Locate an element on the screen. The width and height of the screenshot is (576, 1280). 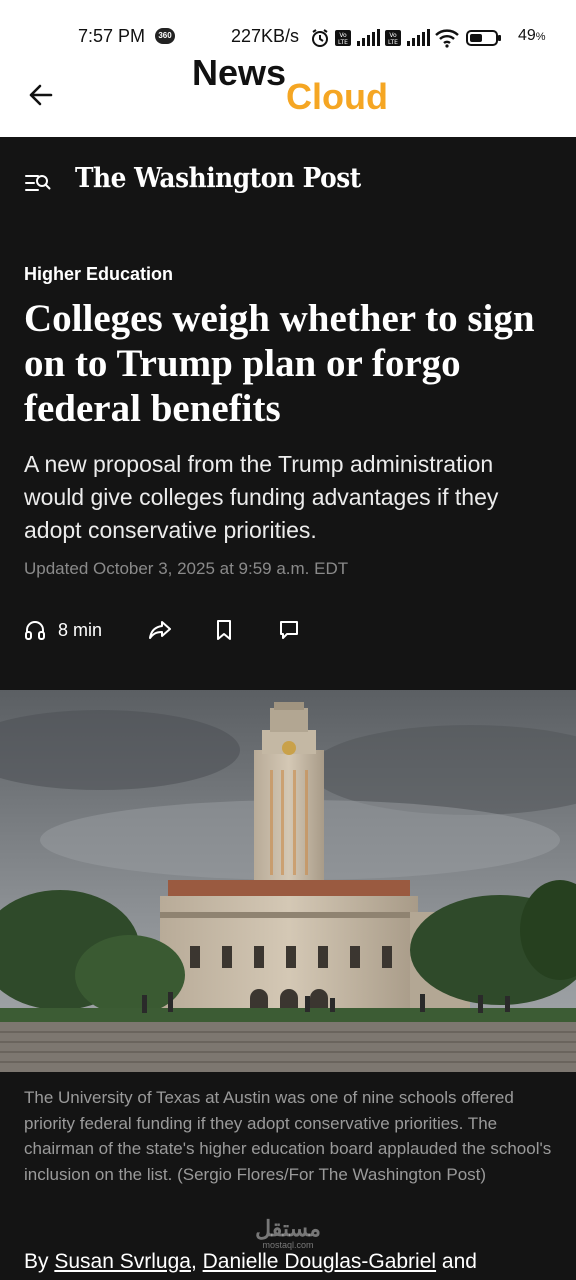
battery-level: 49% is located at coordinates (532, 35).